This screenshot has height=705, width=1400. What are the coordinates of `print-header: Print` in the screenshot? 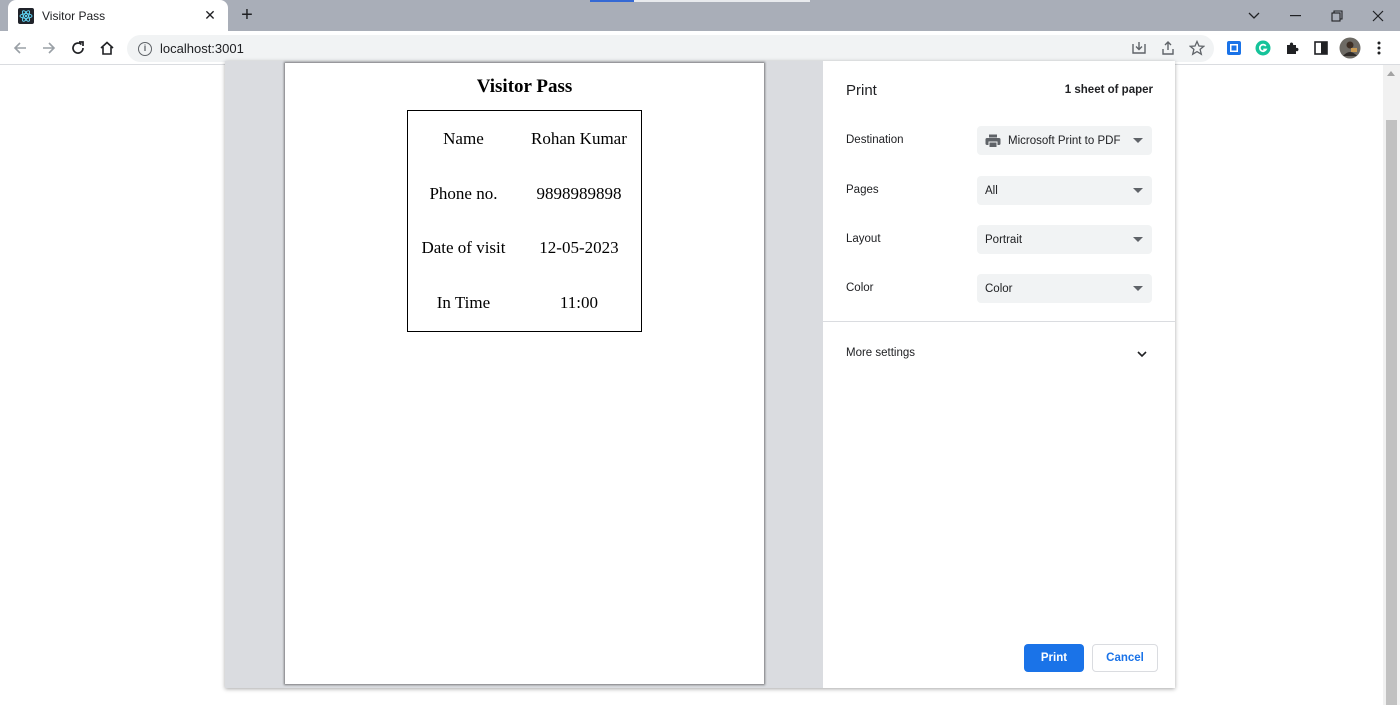 It's located at (861, 90).